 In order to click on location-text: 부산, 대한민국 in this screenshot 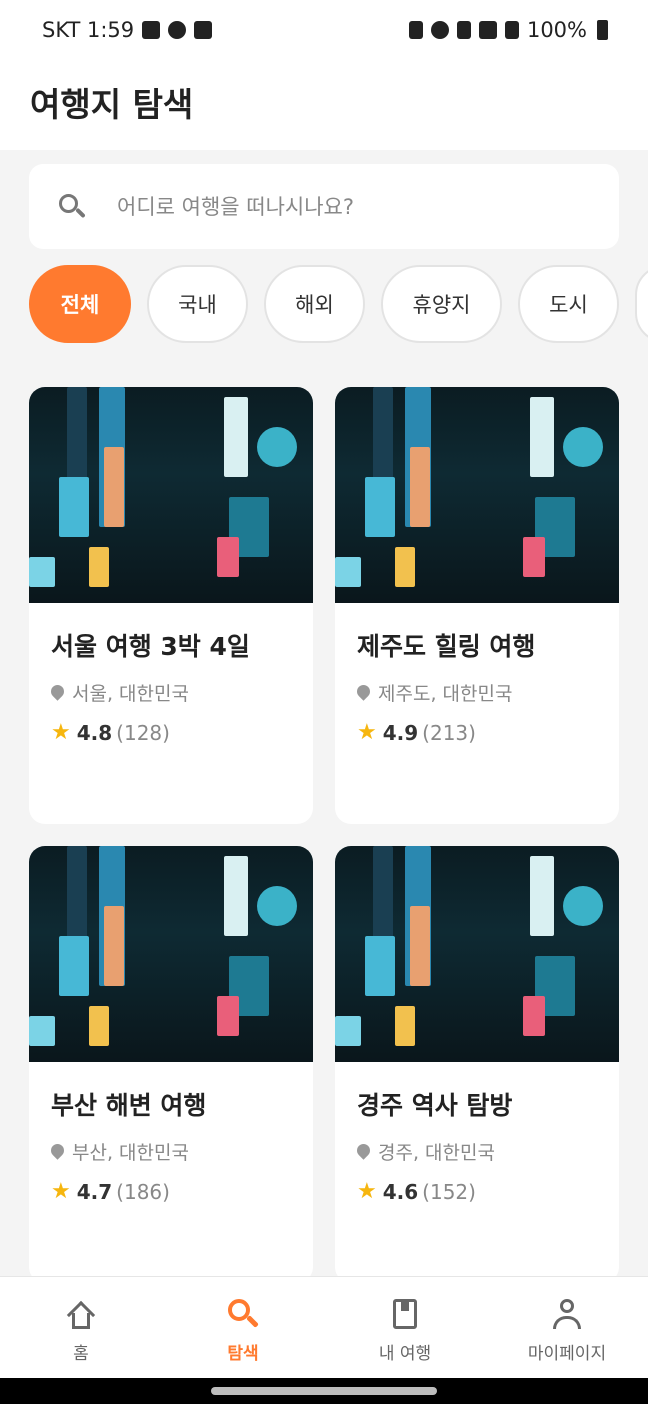, I will do `click(130, 1153)`.